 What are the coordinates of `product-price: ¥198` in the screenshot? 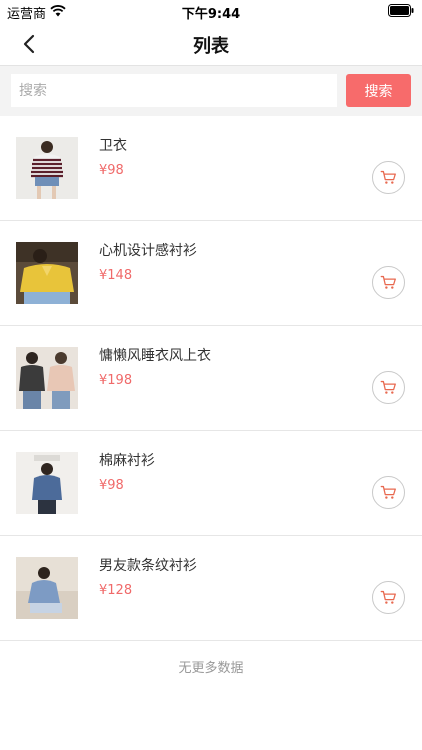 It's located at (116, 380).